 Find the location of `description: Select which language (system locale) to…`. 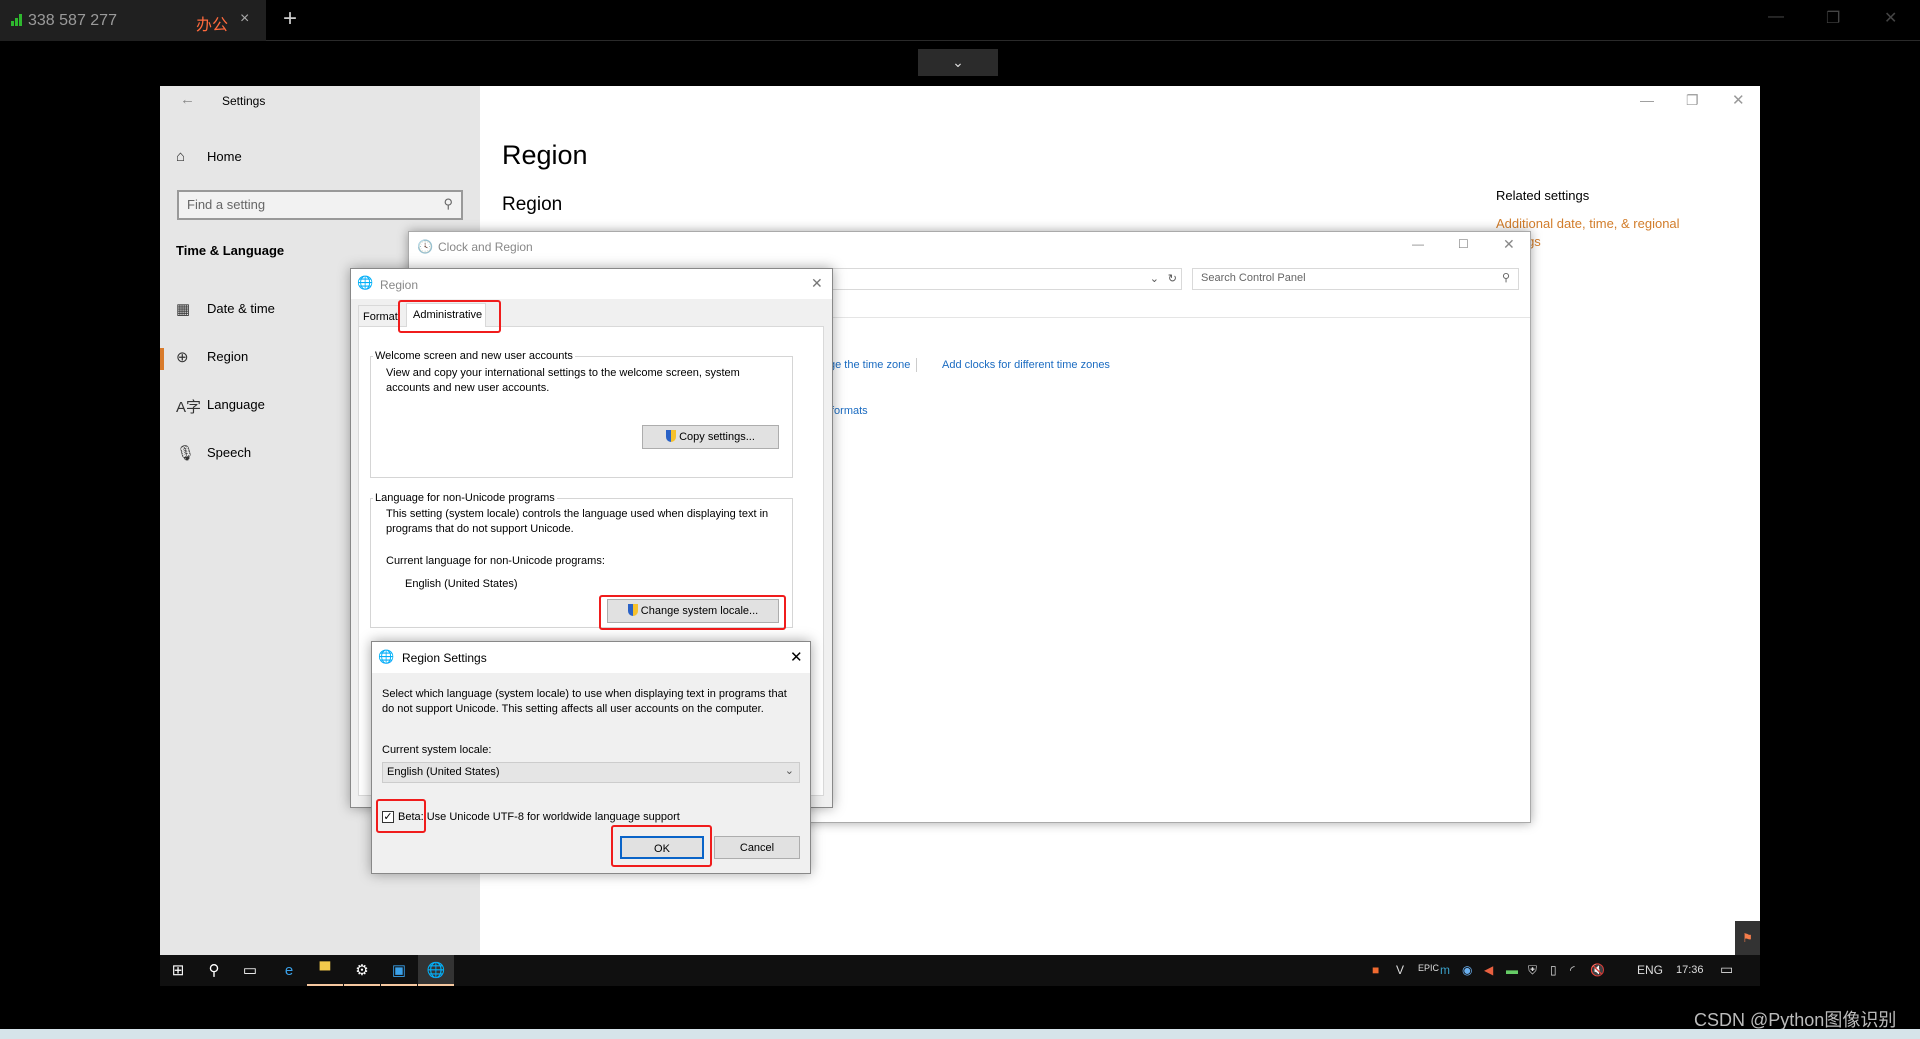

description: Select which language (system locale) to… is located at coordinates (584, 701).